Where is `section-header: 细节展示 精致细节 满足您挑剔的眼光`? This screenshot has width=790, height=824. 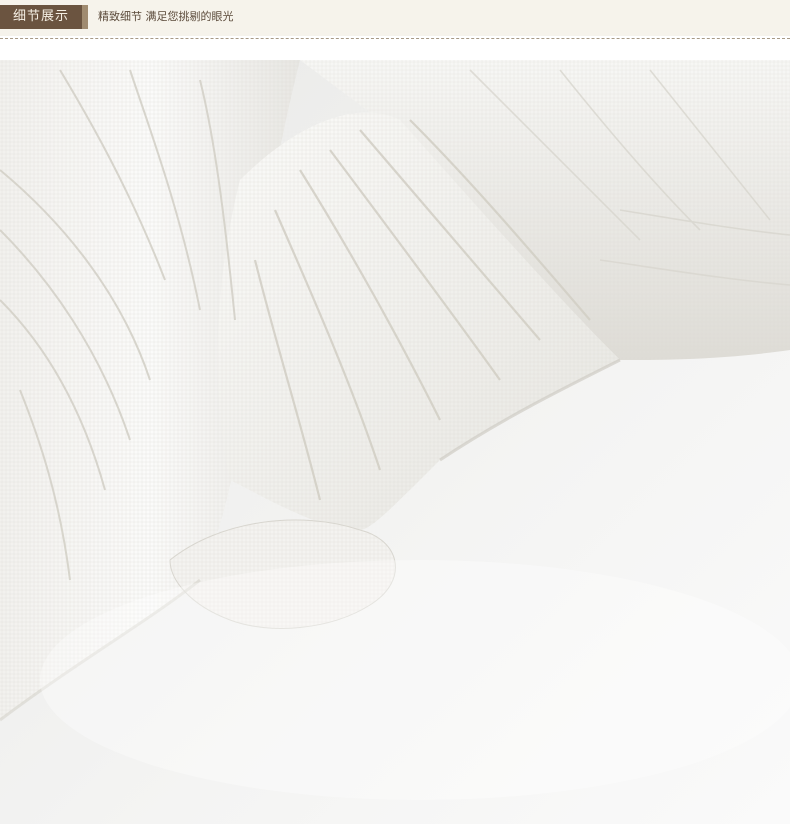
section-header: 细节展示 精致细节 满足您挑剔的眼光 is located at coordinates (395, 18).